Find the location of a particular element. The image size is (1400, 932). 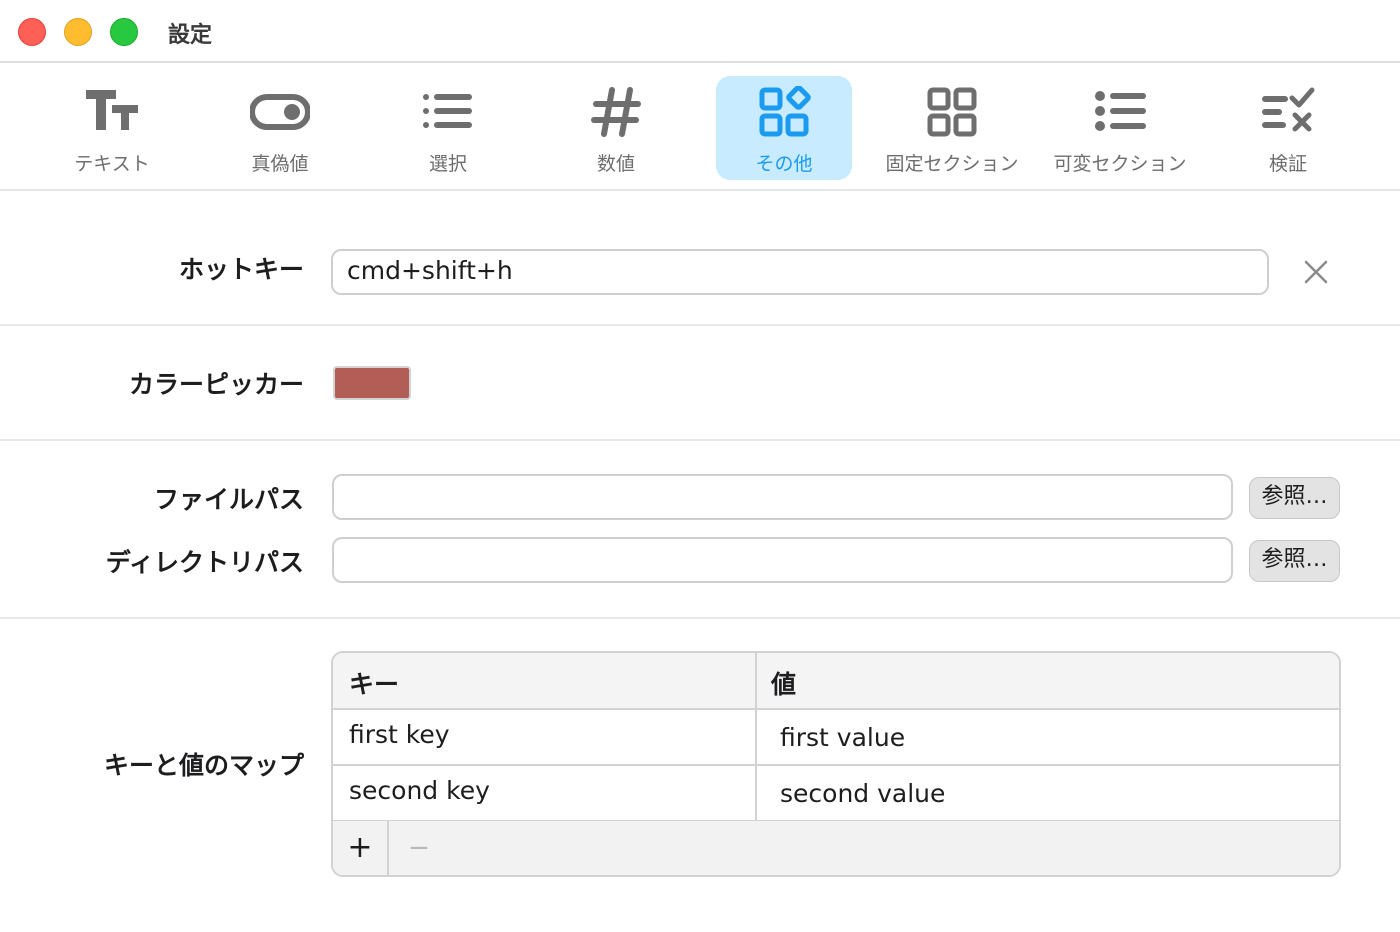

hotkey-label: ホットキー is located at coordinates (241, 269).